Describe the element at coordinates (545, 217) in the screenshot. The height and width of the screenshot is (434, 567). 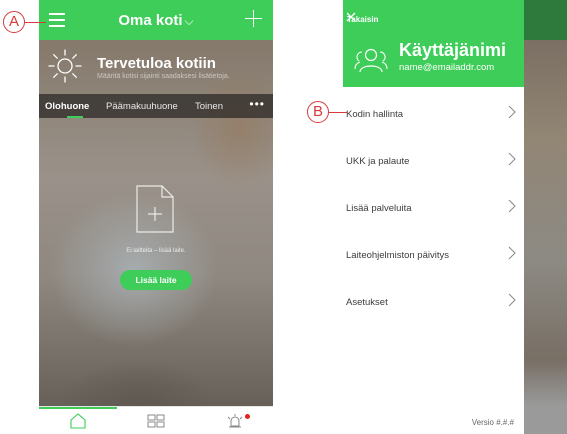
I see `dimmed-background` at that location.